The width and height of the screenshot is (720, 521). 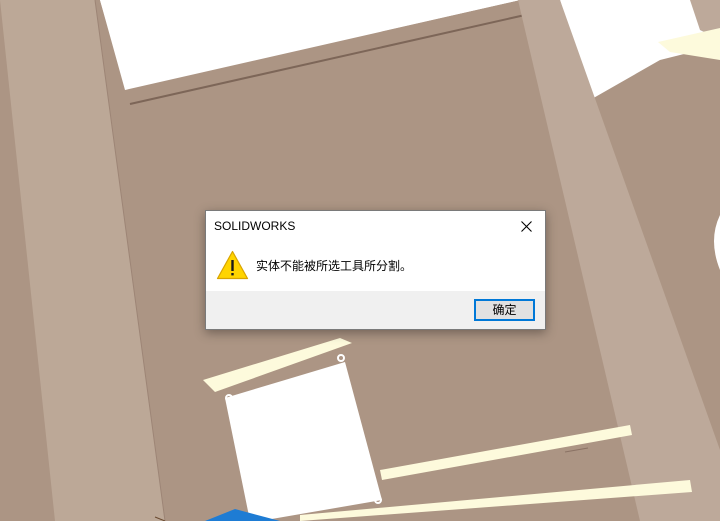 What do you see at coordinates (255, 226) in the screenshot?
I see `dialog-title: SOLIDWORKS` at bounding box center [255, 226].